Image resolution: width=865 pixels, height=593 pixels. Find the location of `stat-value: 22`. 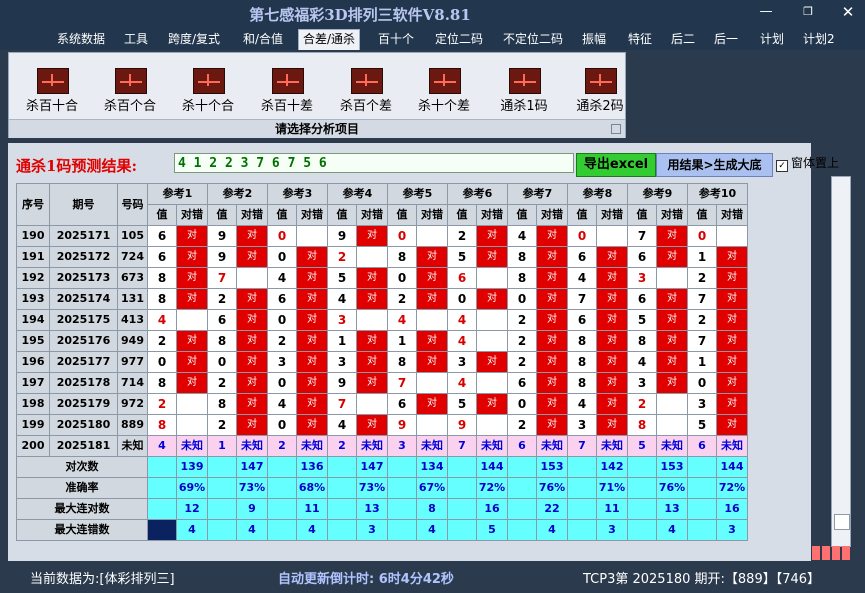

stat-value: 22 is located at coordinates (552, 509).